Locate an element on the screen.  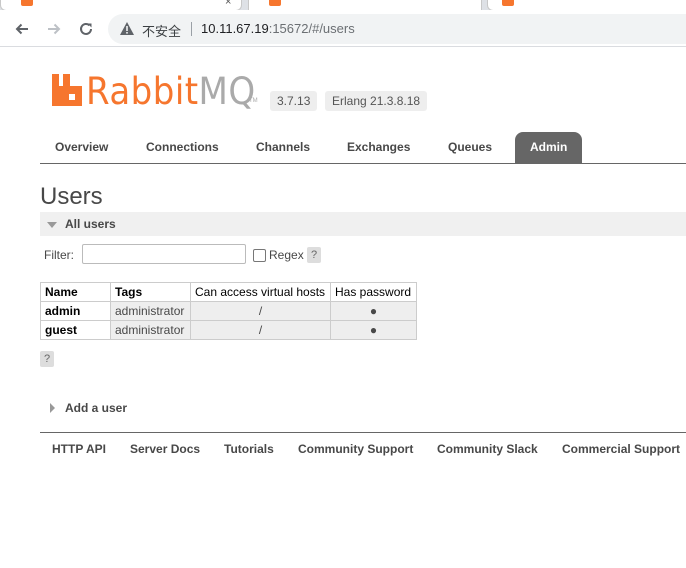
url-text: 10.11.67.19:15672/#/users is located at coordinates (278, 28).